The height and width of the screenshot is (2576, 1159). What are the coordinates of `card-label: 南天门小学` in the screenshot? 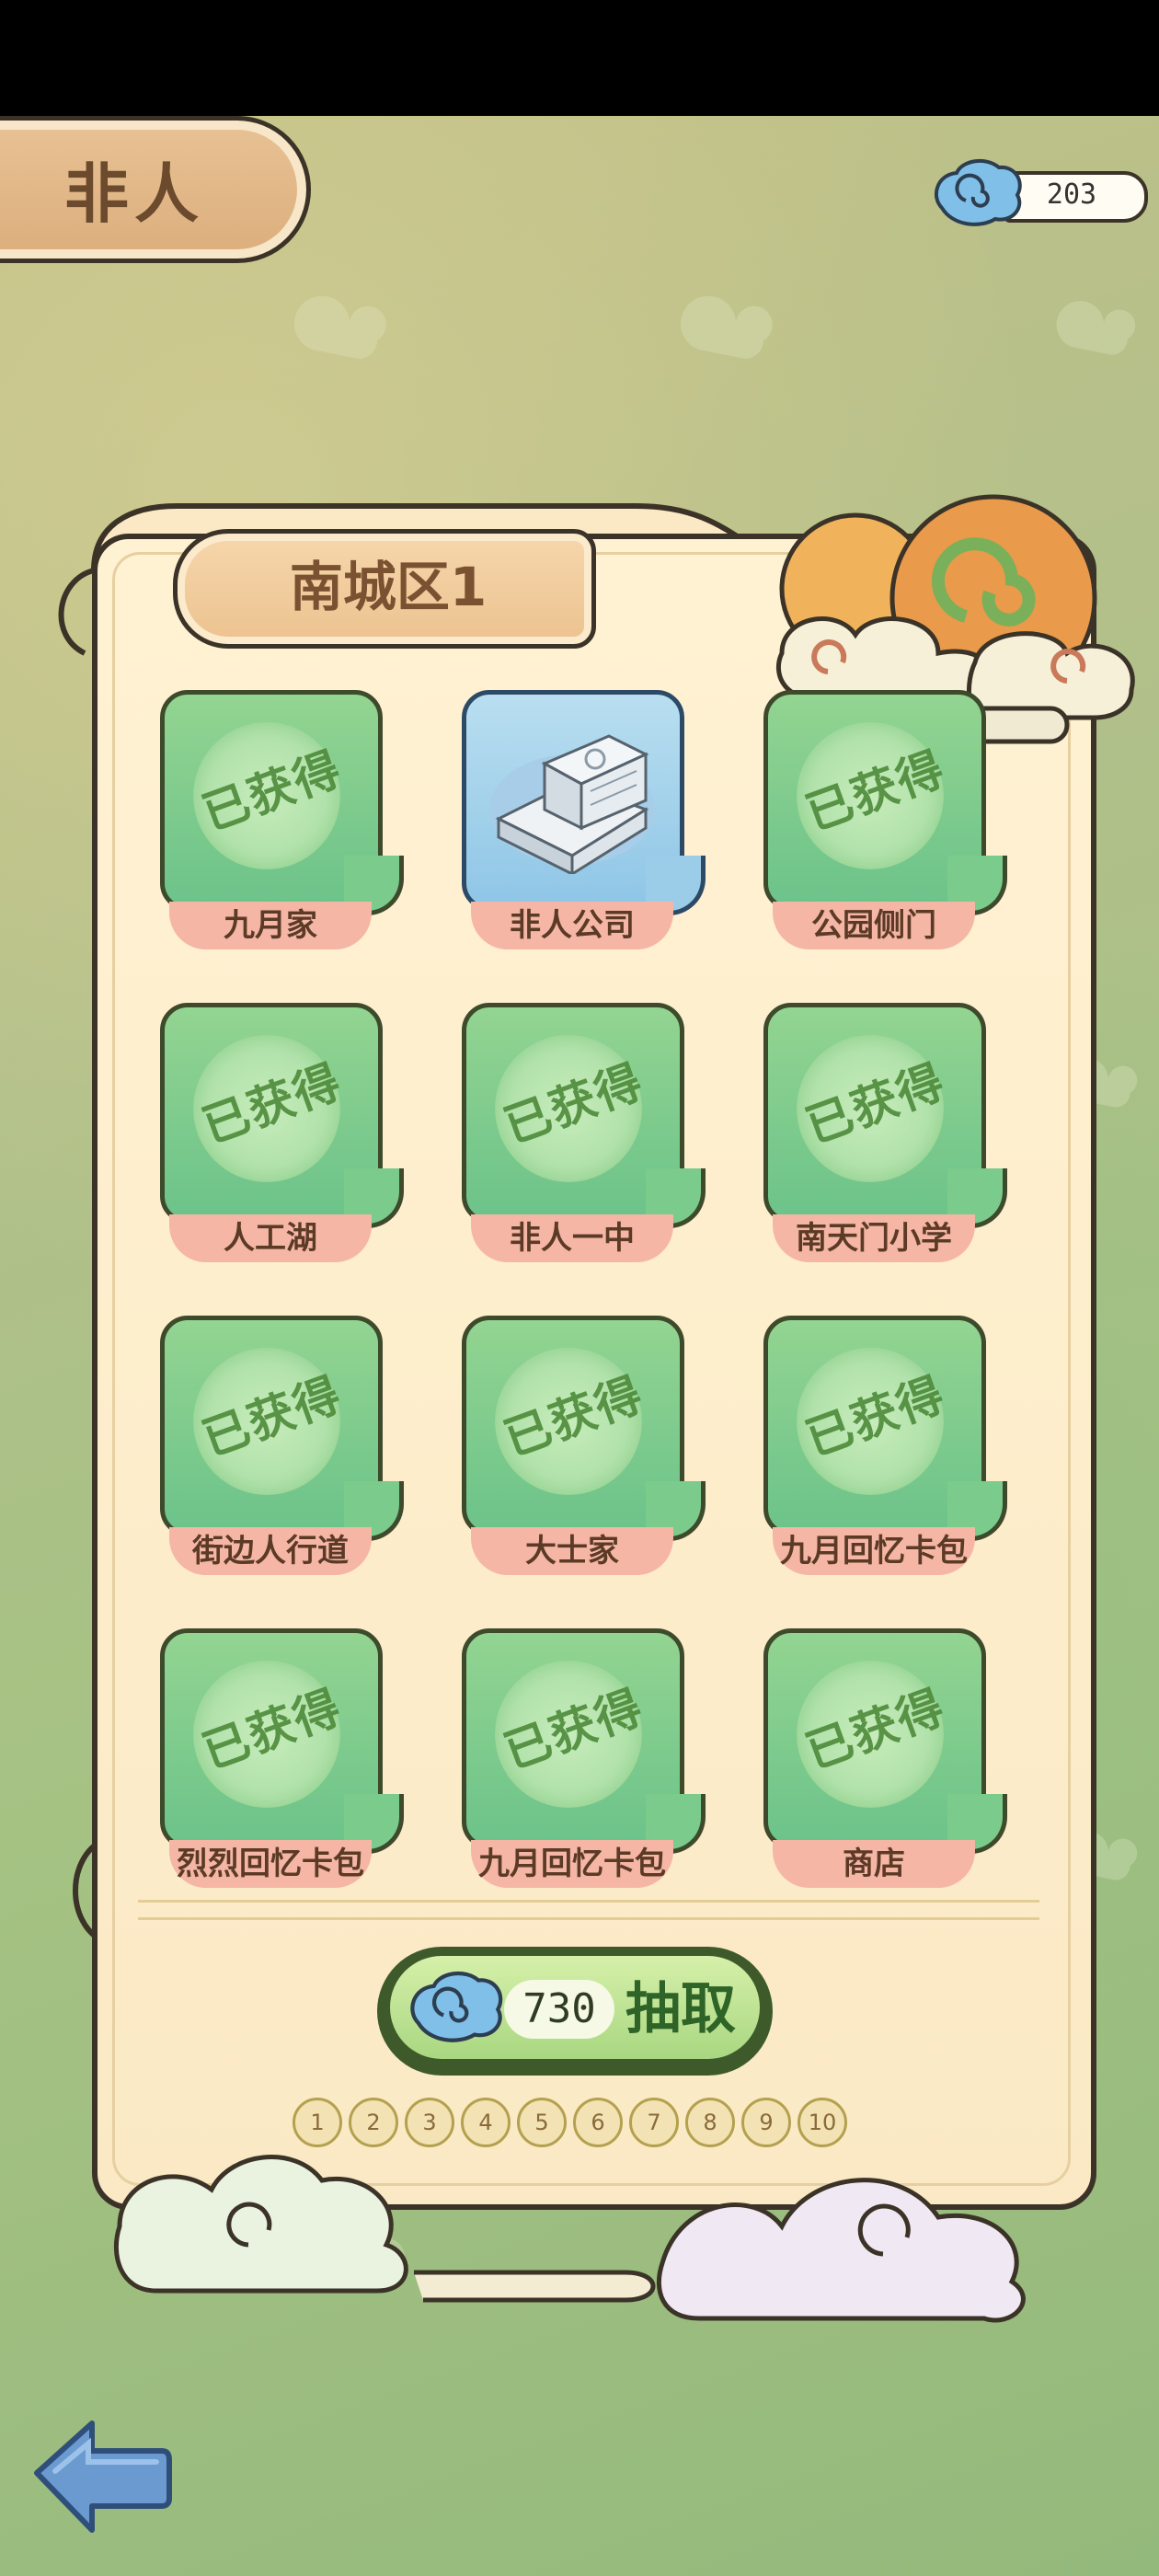 It's located at (874, 1238).